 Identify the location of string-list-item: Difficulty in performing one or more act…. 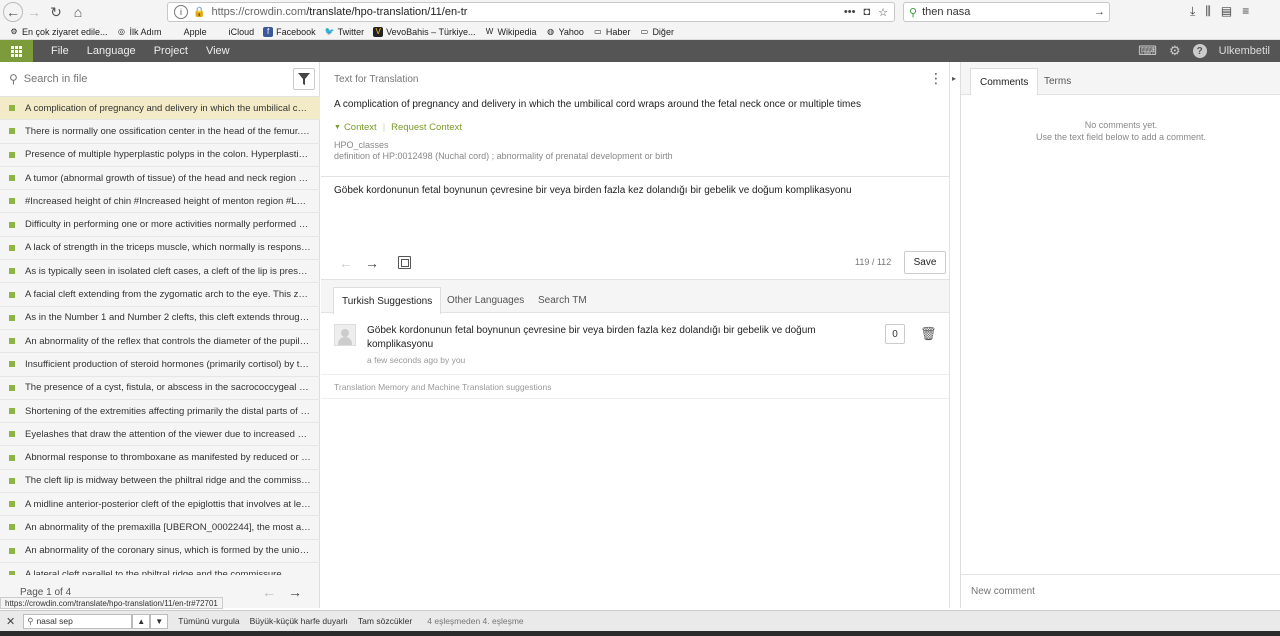
(160, 225).